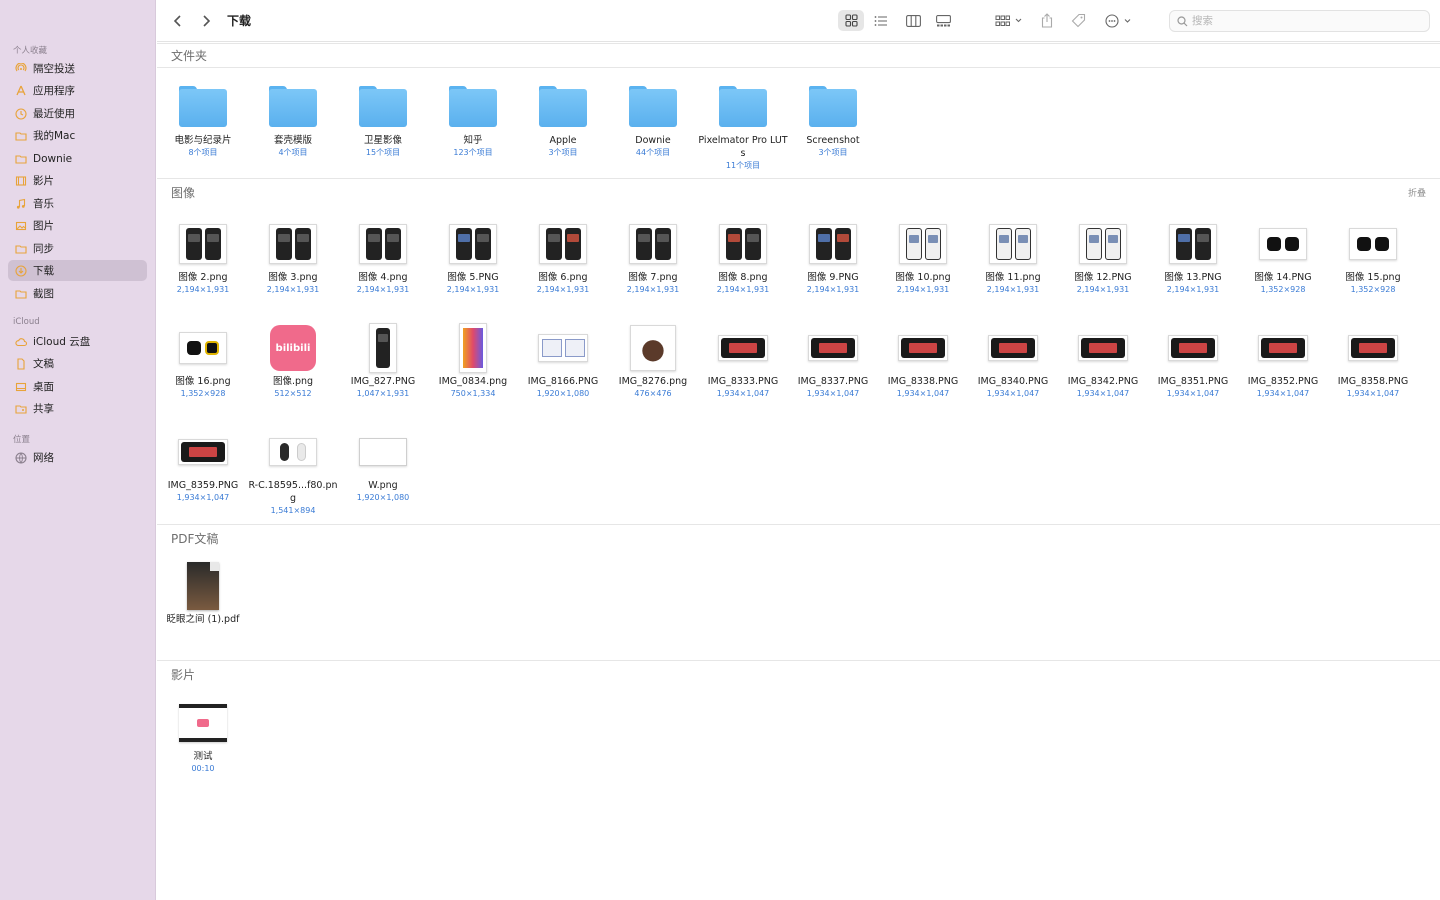 Image resolution: width=1440 pixels, height=900 pixels. I want to click on file-item: IMG_8351.PNG 1,934×1,047, so click(1193, 360).